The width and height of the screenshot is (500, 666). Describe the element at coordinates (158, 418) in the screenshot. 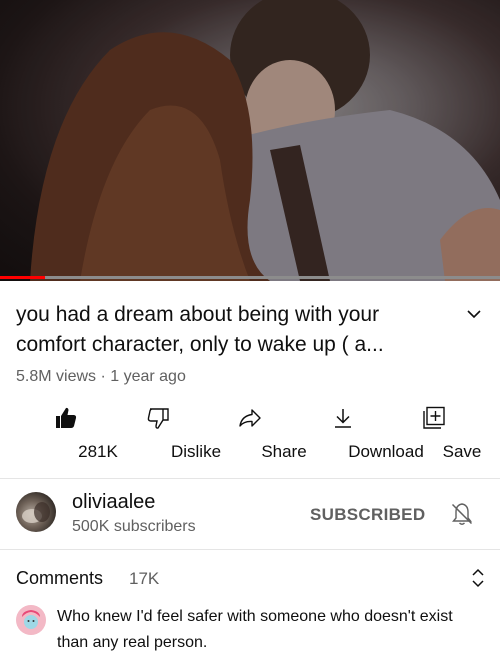

I see `thumbs-down-icon` at that location.